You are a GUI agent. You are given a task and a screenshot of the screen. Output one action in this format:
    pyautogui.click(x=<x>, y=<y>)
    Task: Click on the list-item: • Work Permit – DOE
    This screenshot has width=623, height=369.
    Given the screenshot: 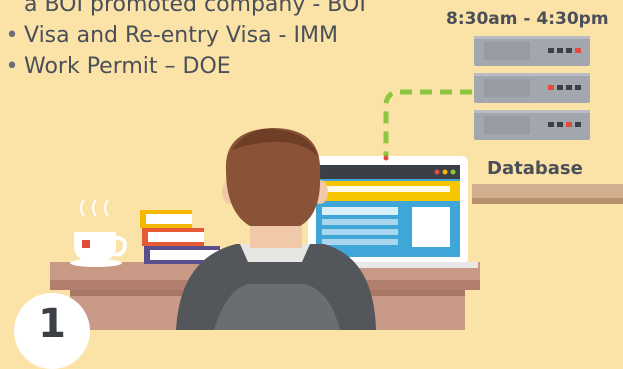 What is the action you would take?
    pyautogui.click(x=183, y=66)
    